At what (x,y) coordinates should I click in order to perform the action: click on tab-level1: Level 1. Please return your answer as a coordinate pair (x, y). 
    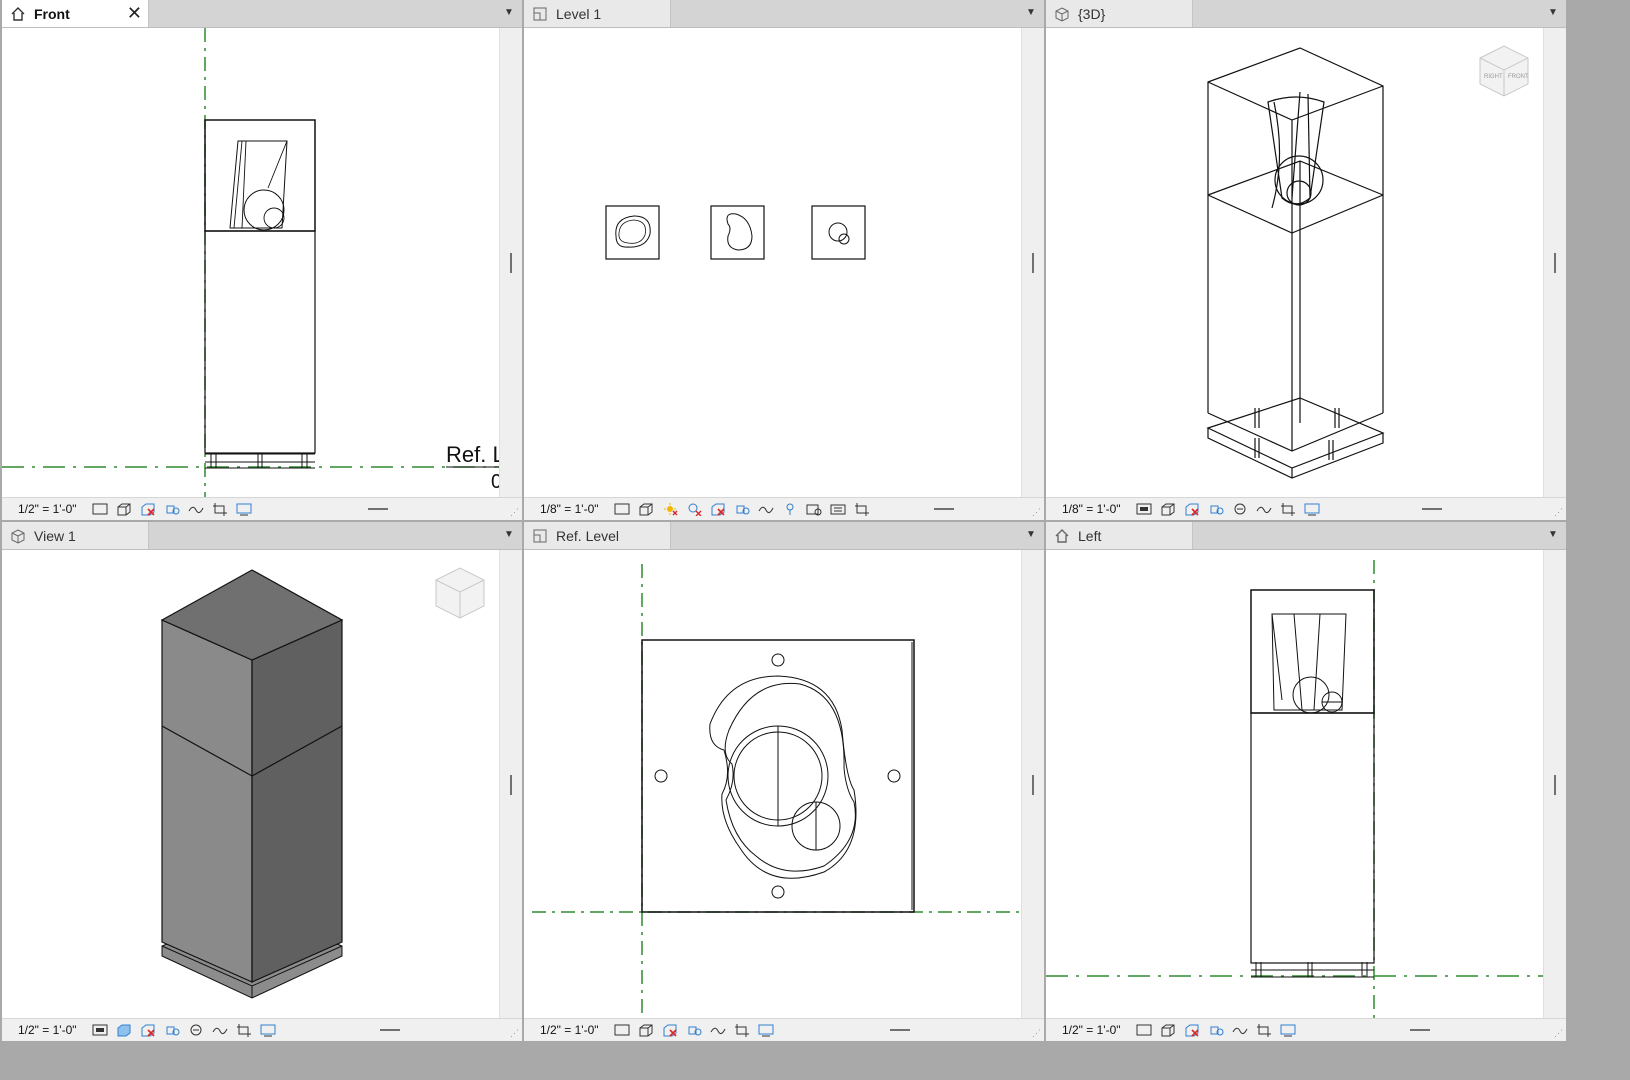
    Looking at the image, I should click on (597, 13).